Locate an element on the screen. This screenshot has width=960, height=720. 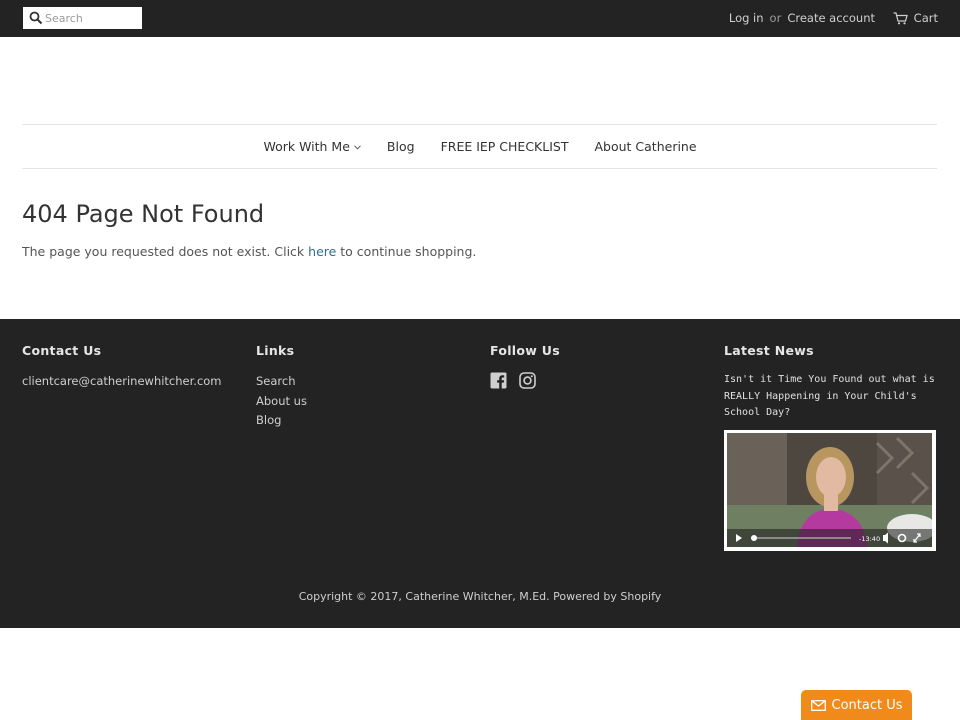
login-link: Log in is located at coordinates (746, 18).